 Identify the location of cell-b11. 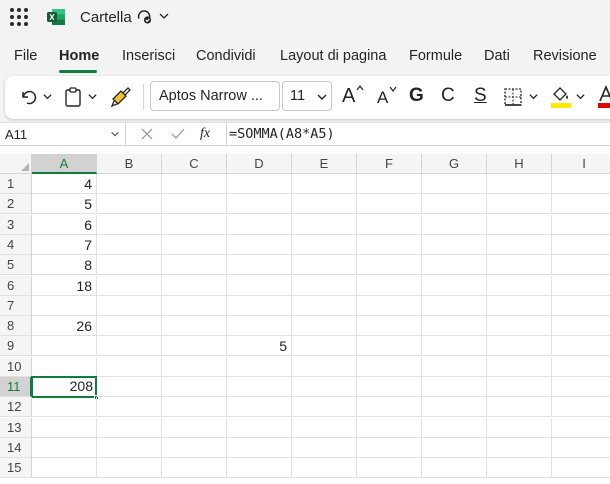
(129, 387).